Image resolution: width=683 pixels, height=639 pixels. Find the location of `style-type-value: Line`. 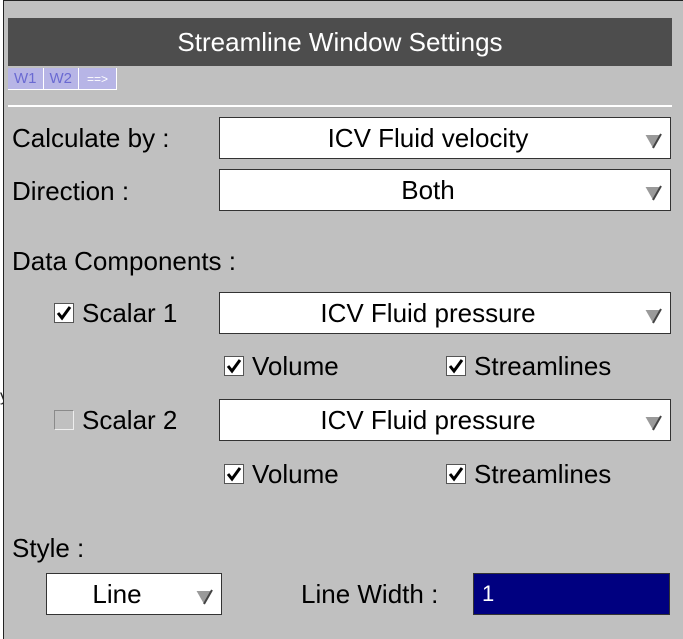

style-type-value: Line is located at coordinates (117, 594).